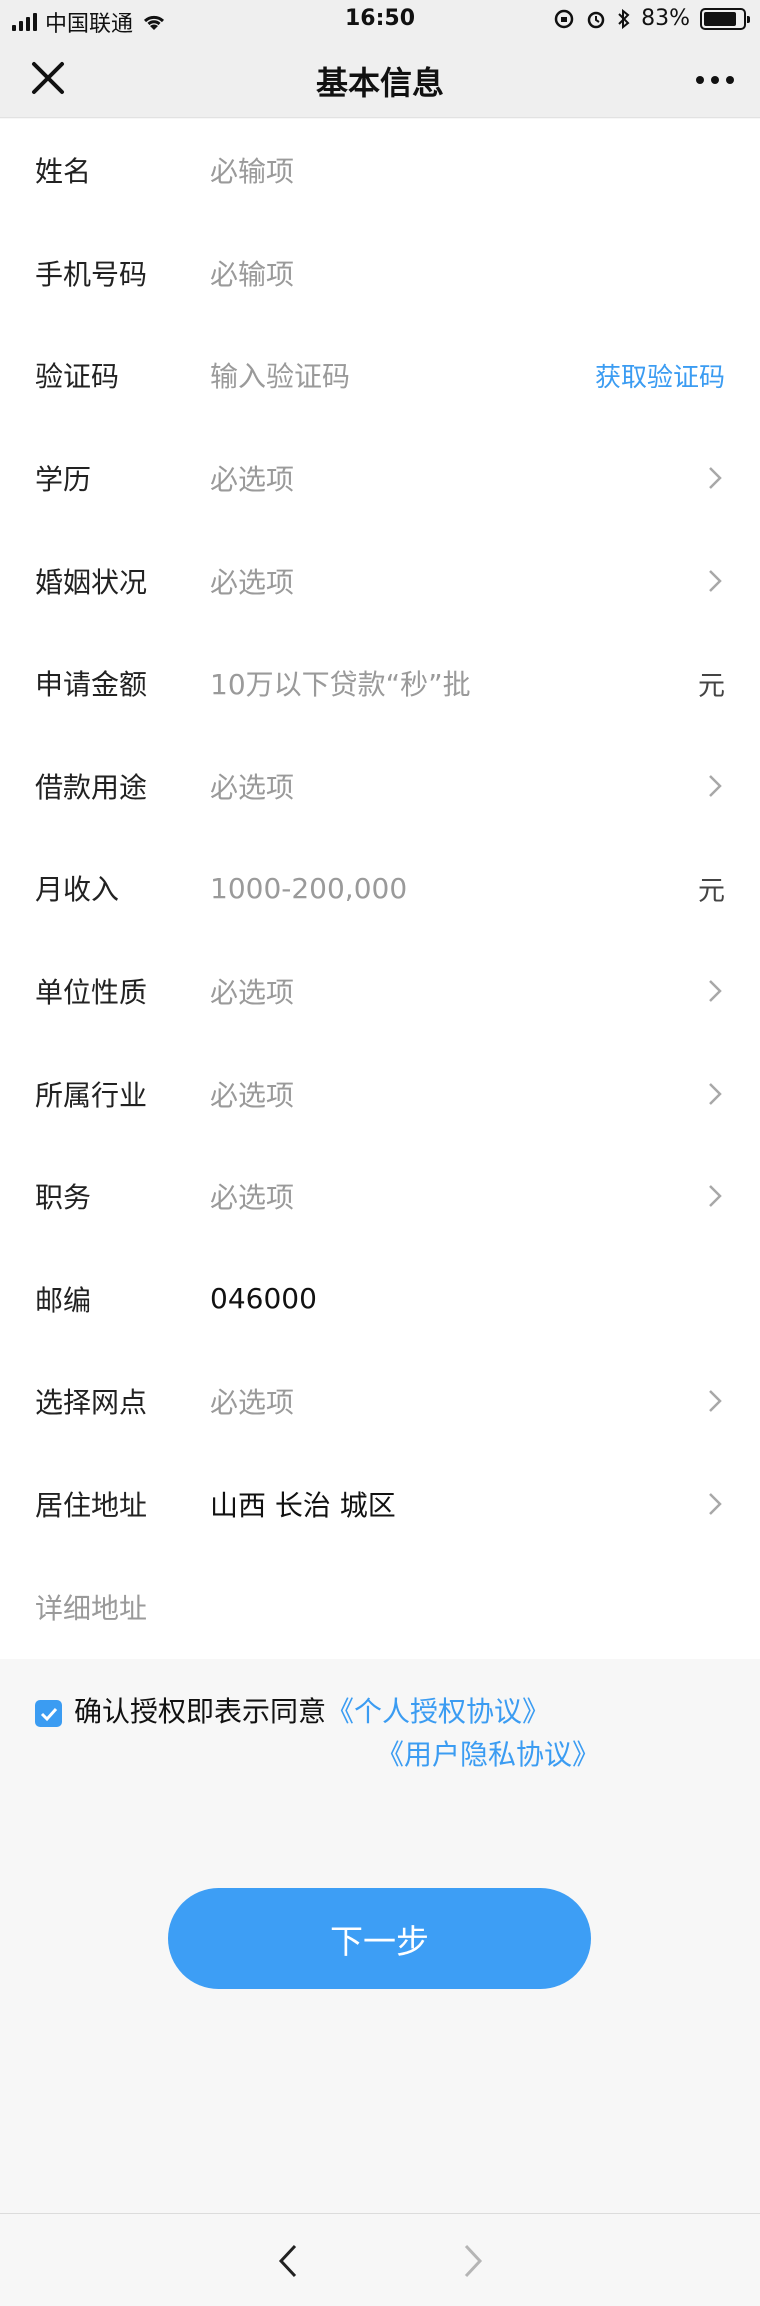 The height and width of the screenshot is (2306, 760). I want to click on address-select: 山西 长治 城区, so click(457, 1504).